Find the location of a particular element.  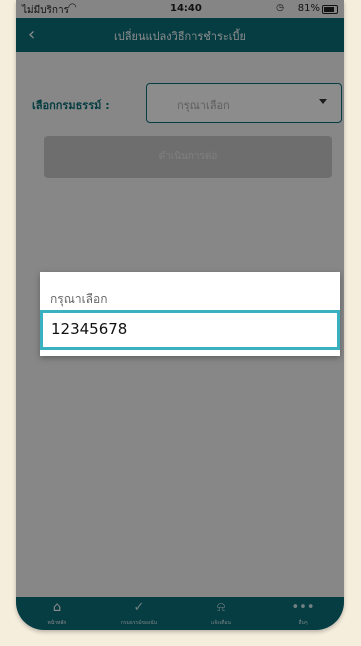

dialog-title: กรุณาเลือก is located at coordinates (79, 299).